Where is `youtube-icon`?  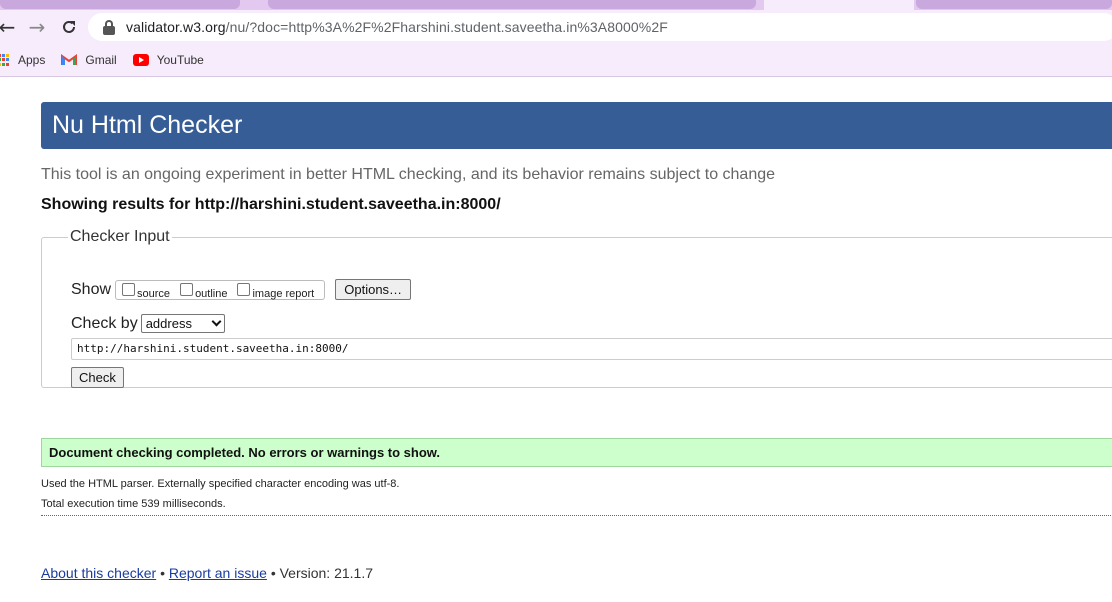 youtube-icon is located at coordinates (140, 60).